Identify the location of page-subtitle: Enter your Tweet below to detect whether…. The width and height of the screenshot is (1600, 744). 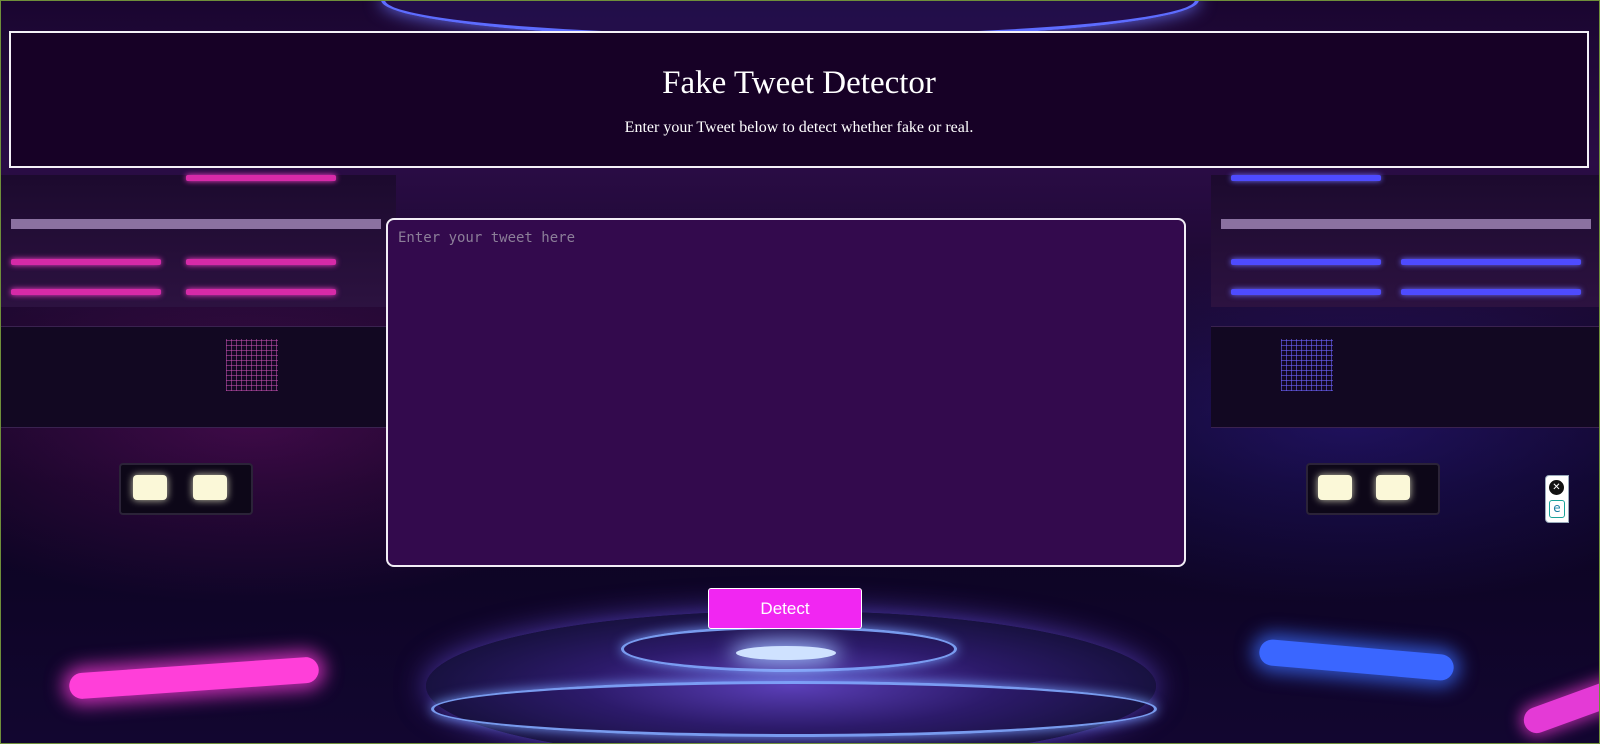
(799, 128).